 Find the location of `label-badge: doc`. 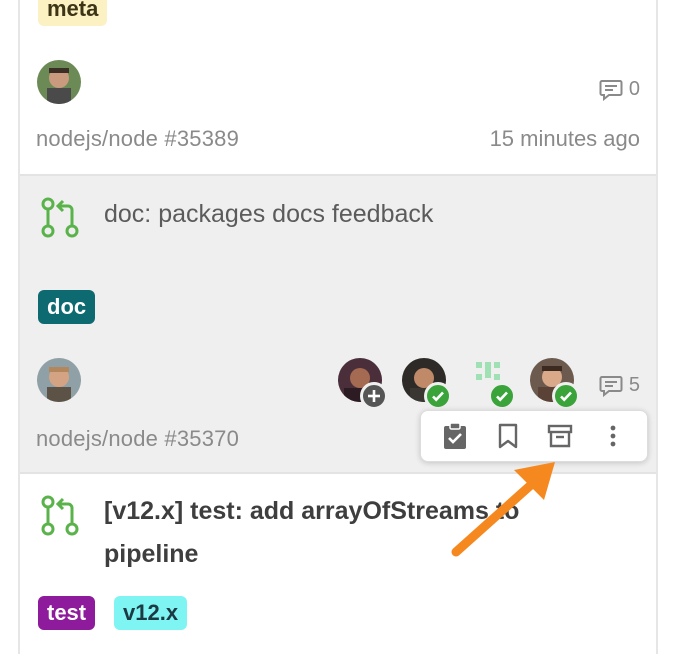

label-badge: doc is located at coordinates (67, 307).